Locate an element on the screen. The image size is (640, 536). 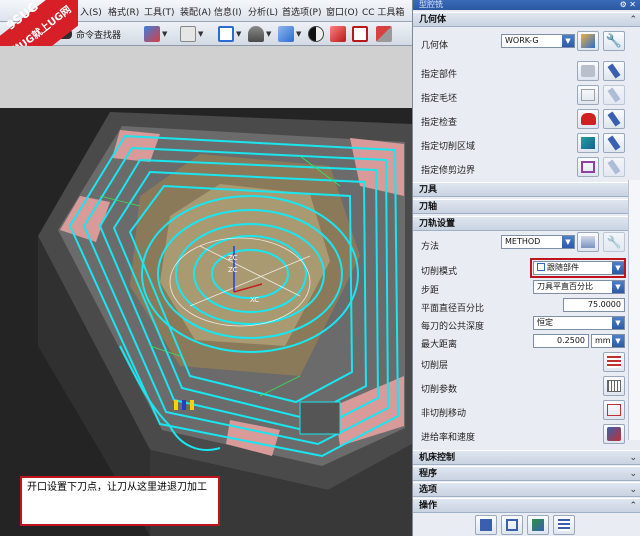
specify-part-button is located at coordinates (588, 71).